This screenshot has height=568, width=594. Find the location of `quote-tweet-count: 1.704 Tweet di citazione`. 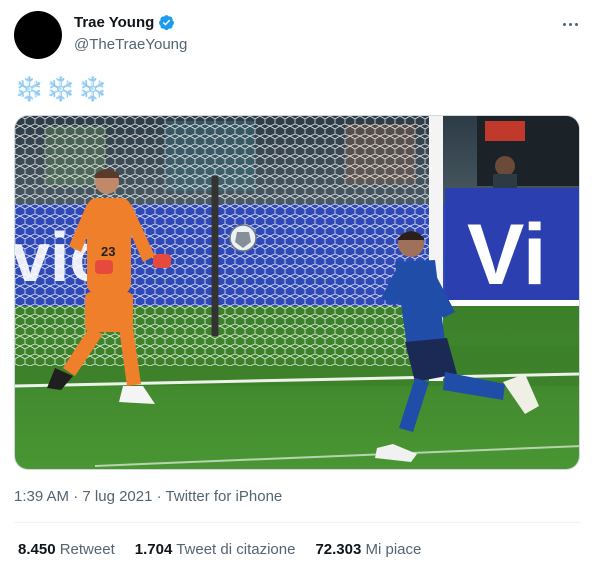

quote-tweet-count: 1.704 Tweet di citazione is located at coordinates (215, 549).